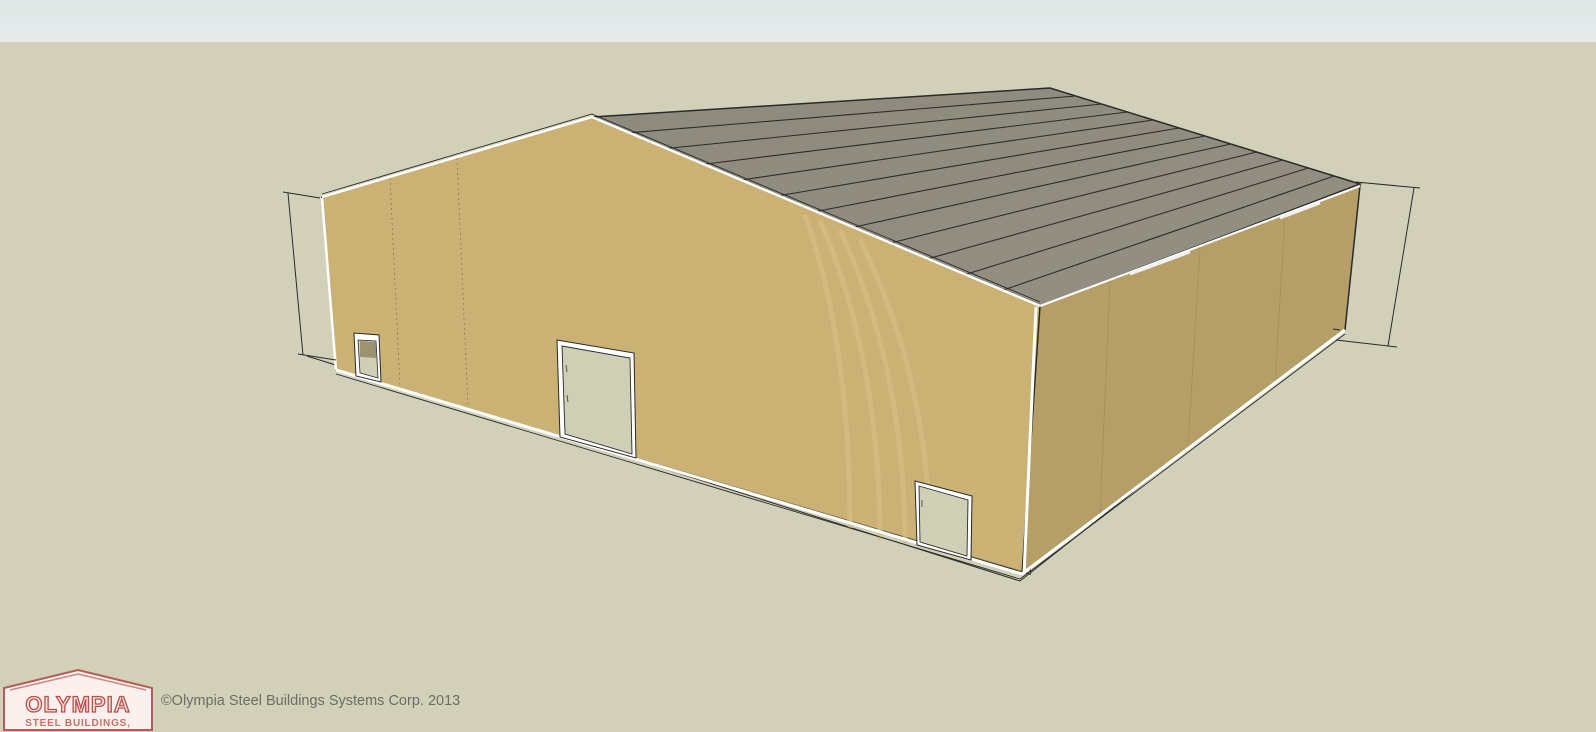 Image resolution: width=1596 pixels, height=732 pixels. What do you see at coordinates (77, 723) in the screenshot?
I see `logo-subtitle: STEEL BUILDINGS,` at bounding box center [77, 723].